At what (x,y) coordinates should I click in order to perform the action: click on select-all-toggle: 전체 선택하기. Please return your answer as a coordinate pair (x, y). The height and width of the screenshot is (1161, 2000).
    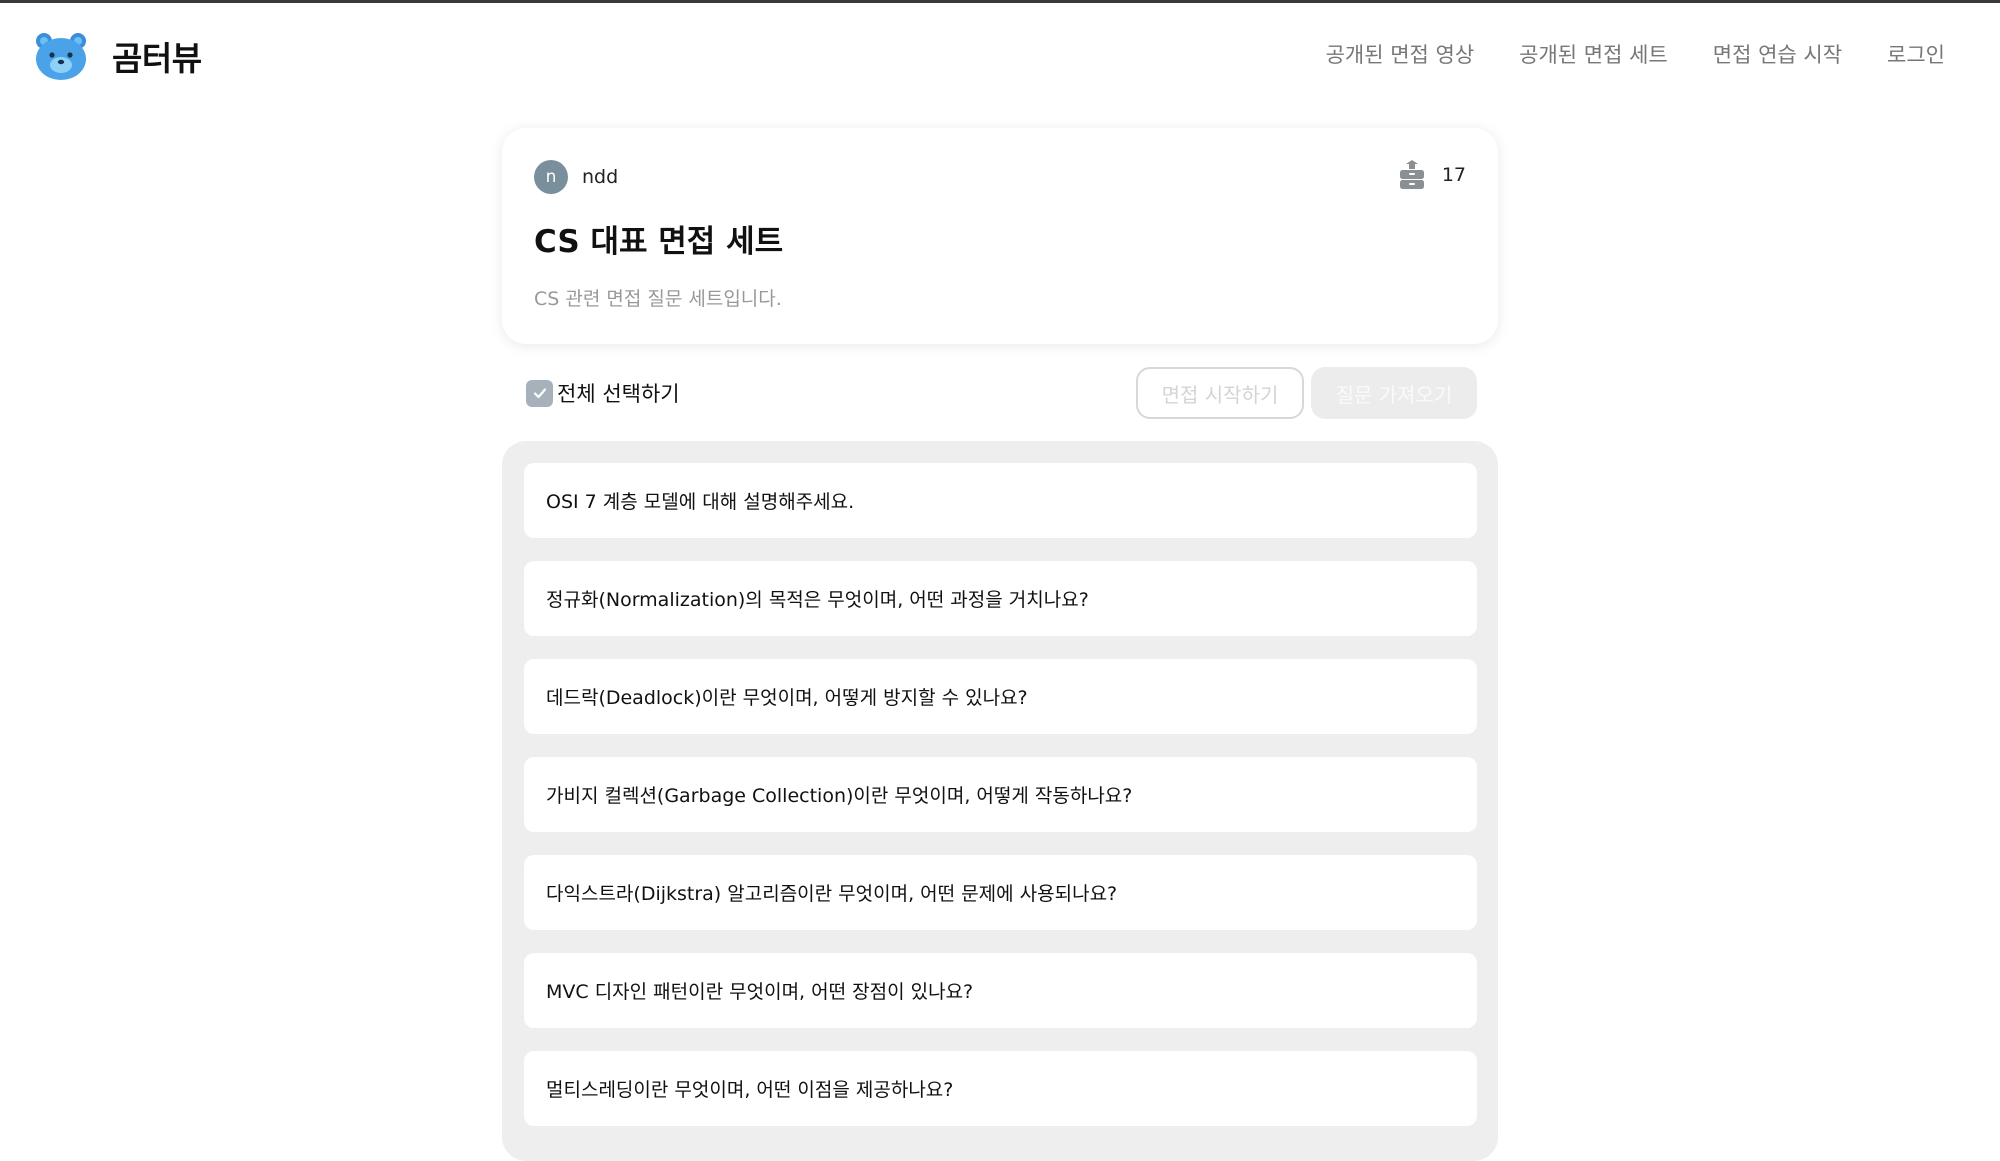
    Looking at the image, I should click on (603, 393).